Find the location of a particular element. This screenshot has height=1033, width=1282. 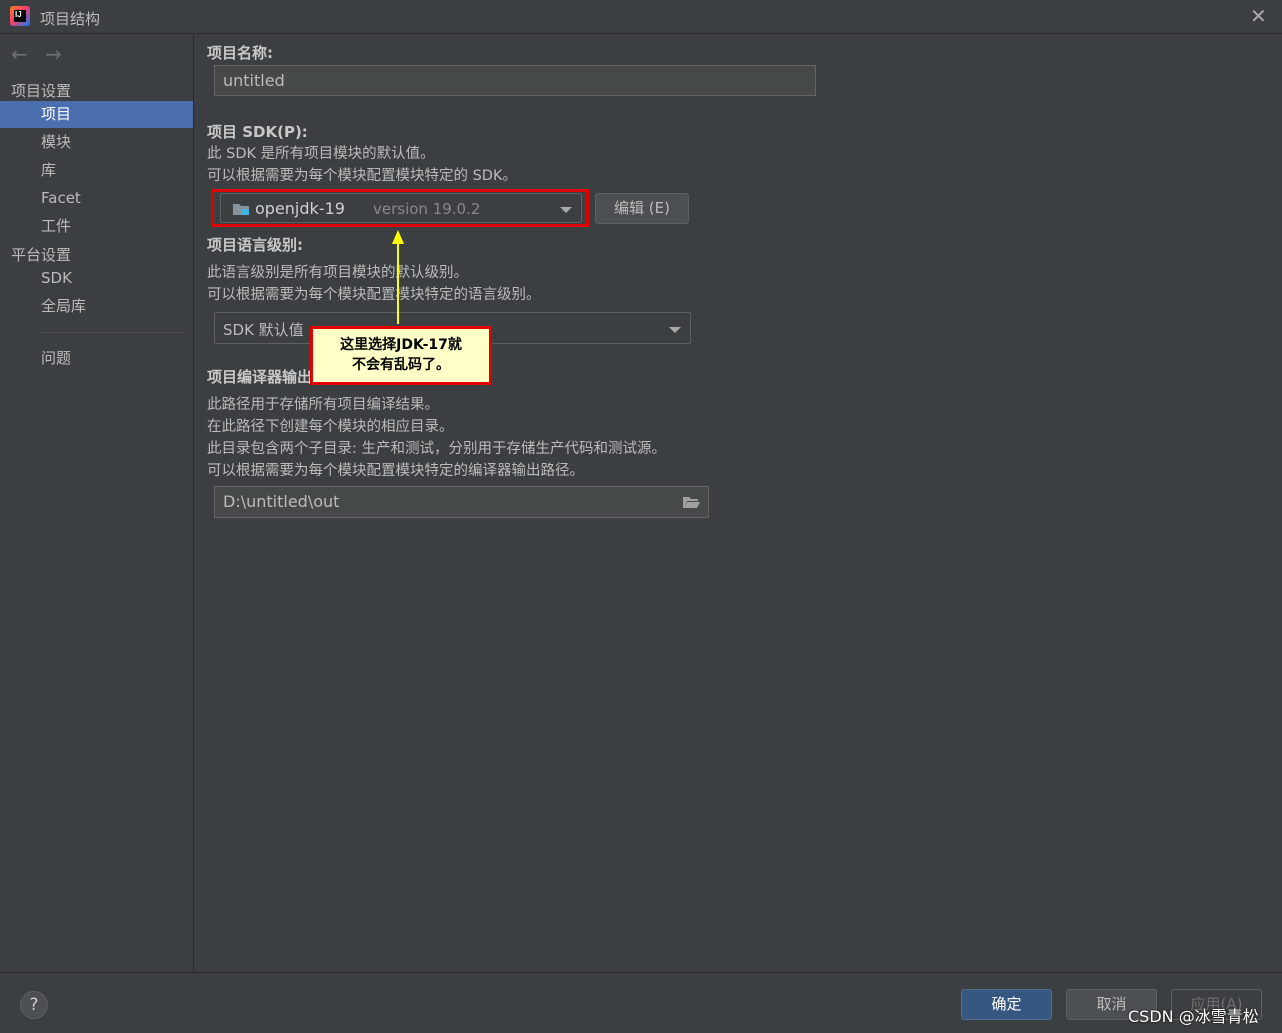

back-arrow-icon: ← is located at coordinates (19, 54).